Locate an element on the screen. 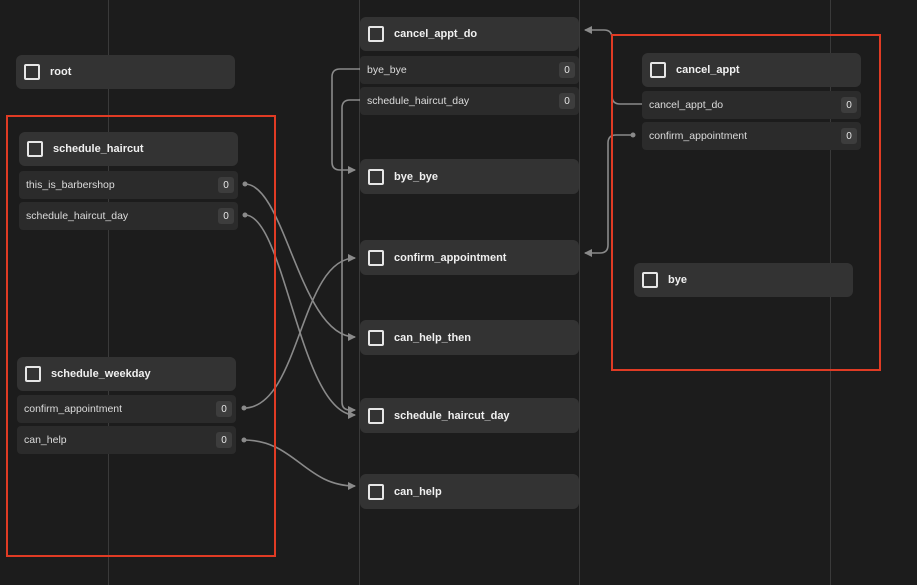 This screenshot has height=585, width=917. connector-bye-bye-row-to-bye-bye is located at coordinates (346, 121).